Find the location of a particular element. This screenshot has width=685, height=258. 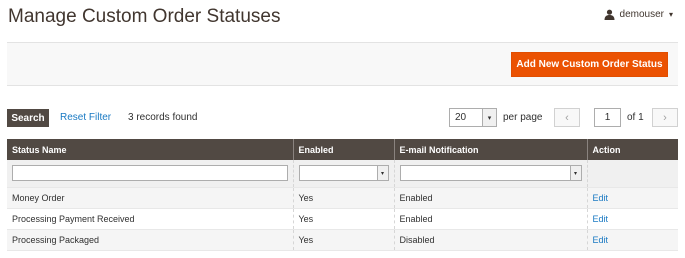

previous-page-button: ‹ is located at coordinates (567, 117).